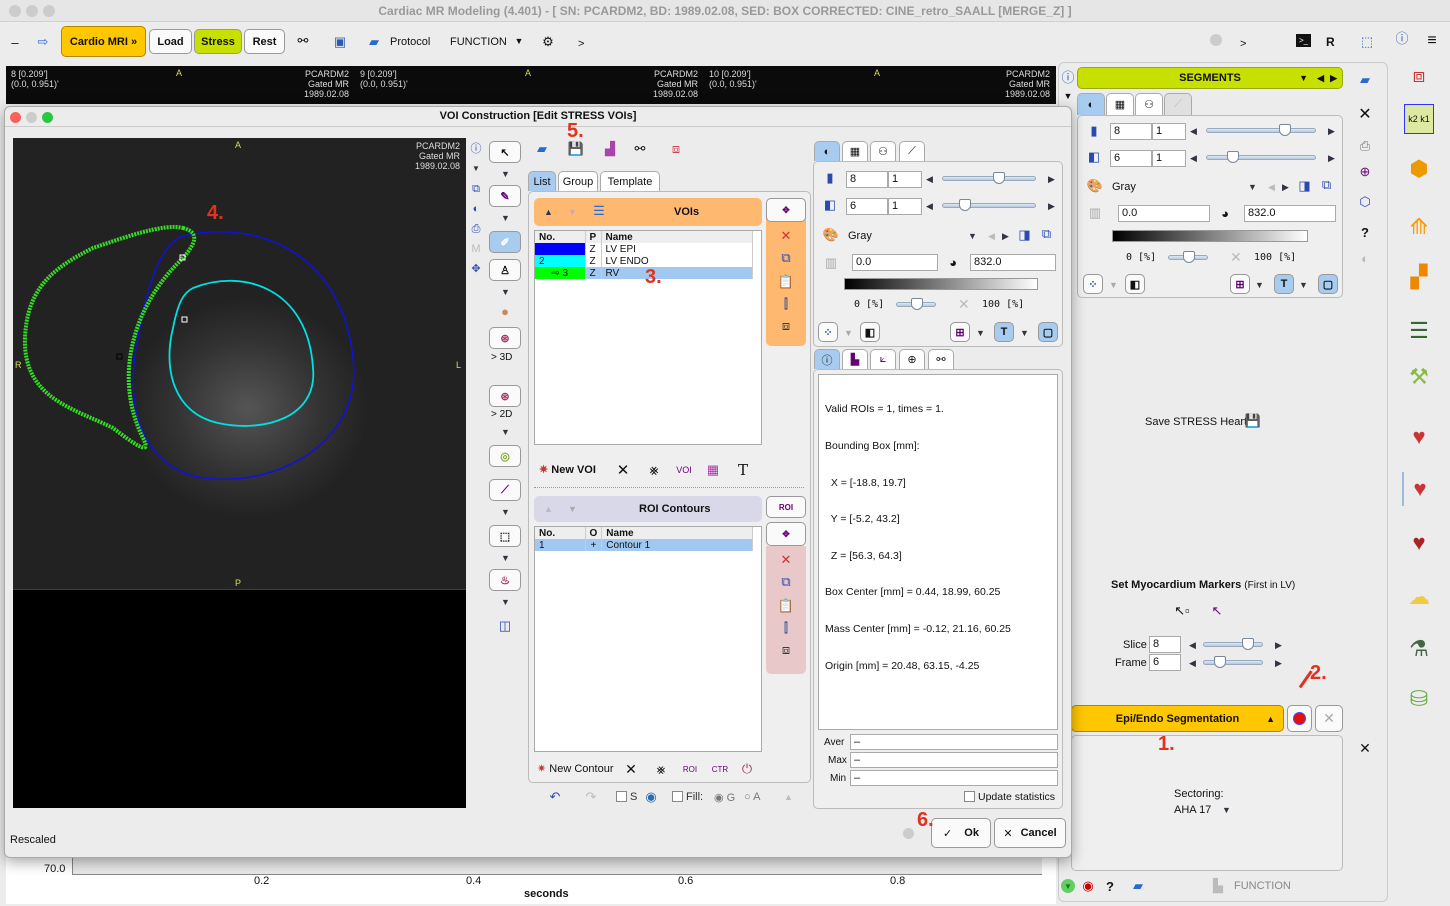 The width and height of the screenshot is (1450, 906). What do you see at coordinates (1192, 645) in the screenshot?
I see `marker-slice-prev-icon: ◀` at bounding box center [1192, 645].